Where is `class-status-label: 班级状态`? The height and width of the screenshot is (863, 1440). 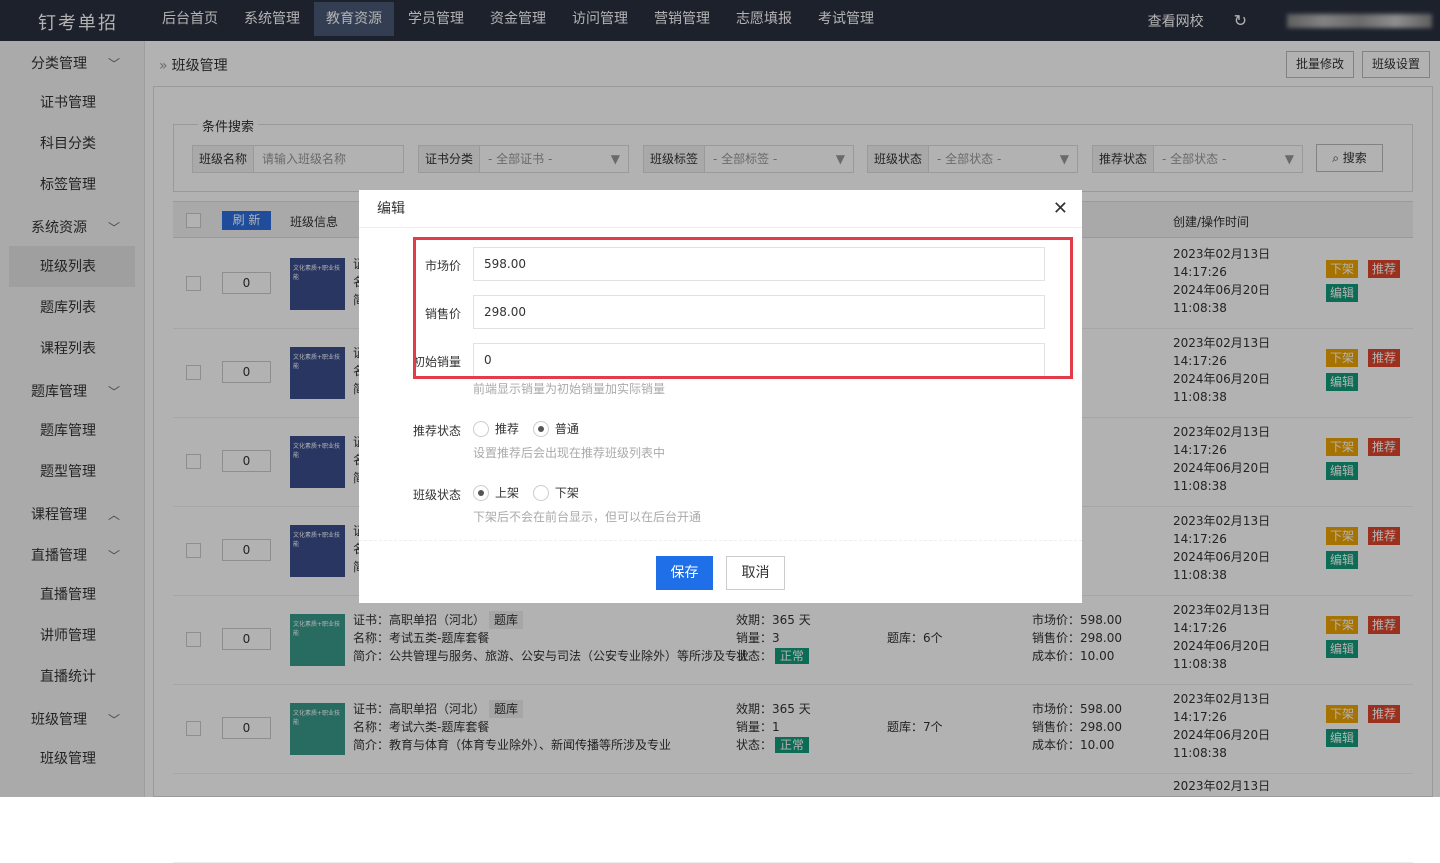
class-status-label: 班级状态 is located at coordinates (436, 495).